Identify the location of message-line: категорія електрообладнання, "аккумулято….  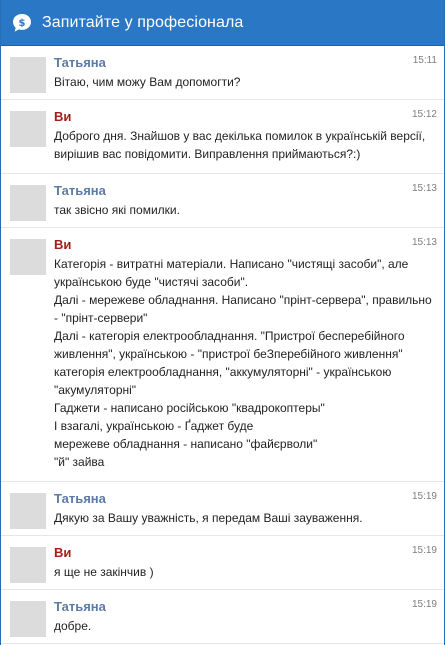
(223, 372).